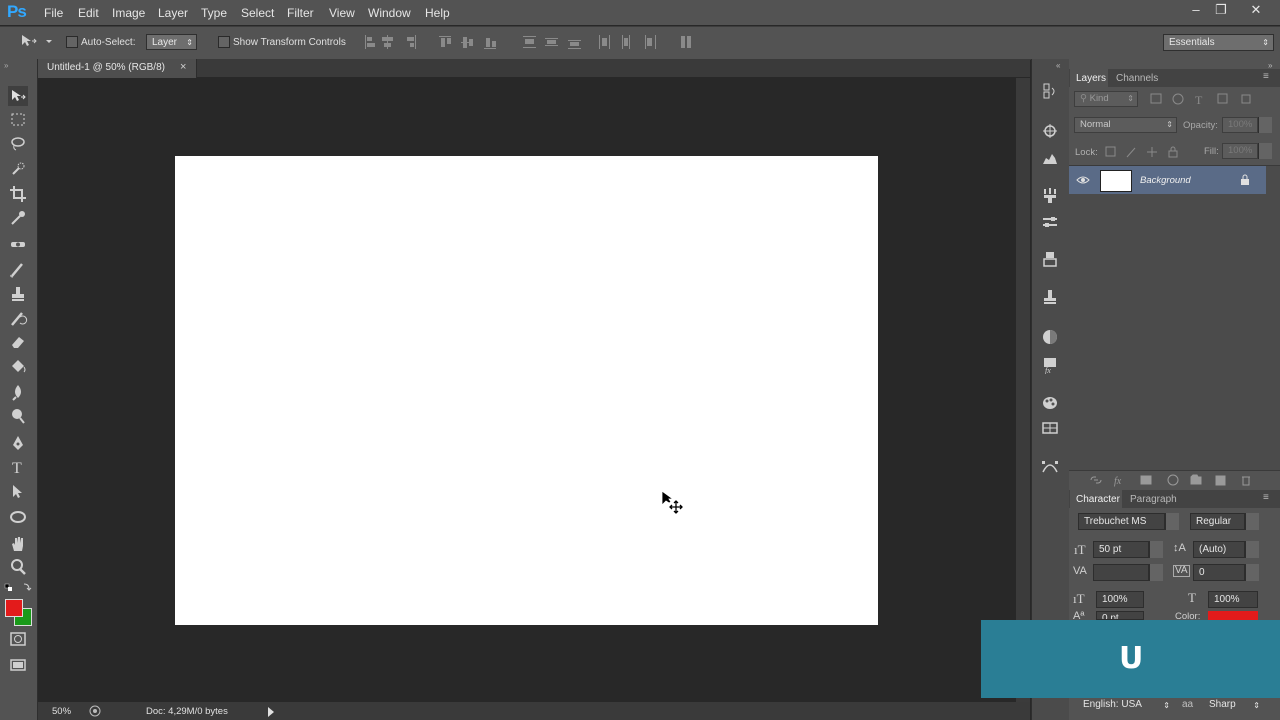 This screenshot has height=720, width=1280. What do you see at coordinates (117, 68) in the screenshot?
I see `document-tab: Untitled-1 @ 50% (RGB/8) ×` at bounding box center [117, 68].